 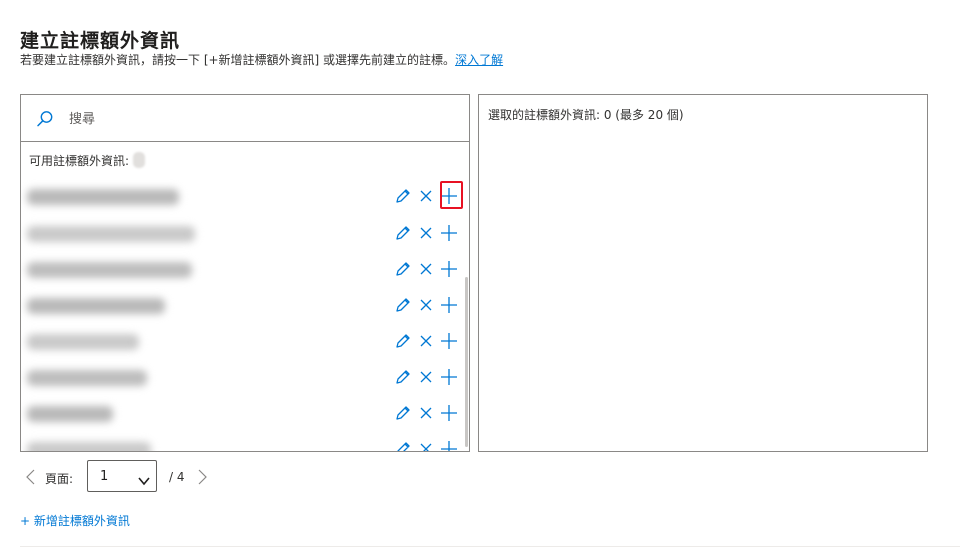 What do you see at coordinates (59, 479) in the screenshot?
I see `page-label: 頁面:` at bounding box center [59, 479].